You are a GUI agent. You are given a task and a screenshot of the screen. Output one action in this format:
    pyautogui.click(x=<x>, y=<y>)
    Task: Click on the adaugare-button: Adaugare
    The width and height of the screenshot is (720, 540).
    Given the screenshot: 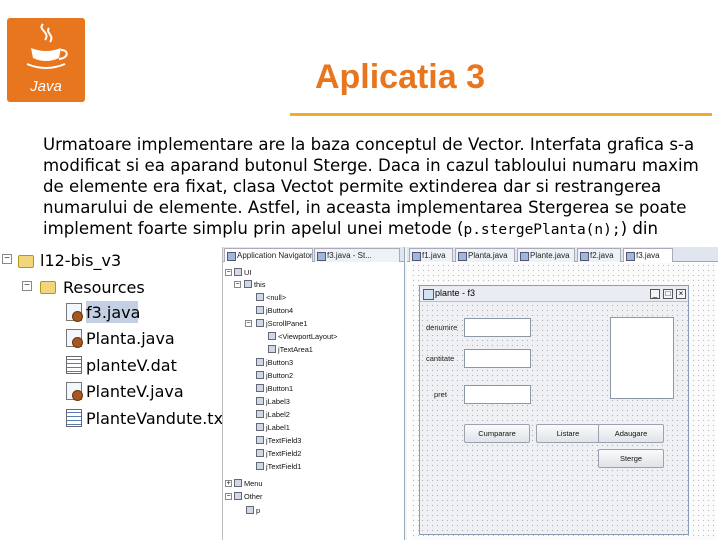 What is the action you would take?
    pyautogui.click(x=631, y=433)
    